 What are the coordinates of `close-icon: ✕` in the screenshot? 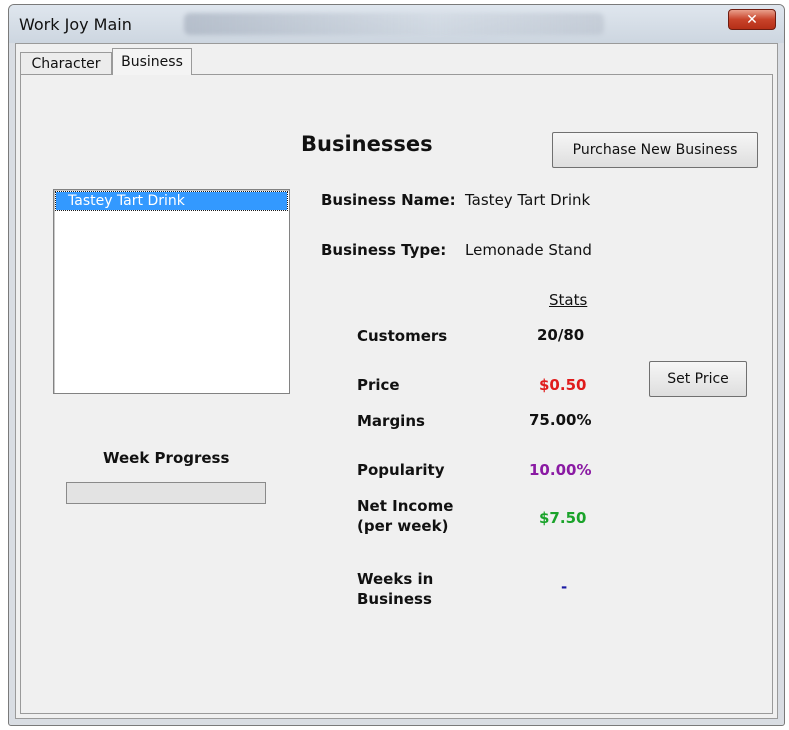 It's located at (752, 19).